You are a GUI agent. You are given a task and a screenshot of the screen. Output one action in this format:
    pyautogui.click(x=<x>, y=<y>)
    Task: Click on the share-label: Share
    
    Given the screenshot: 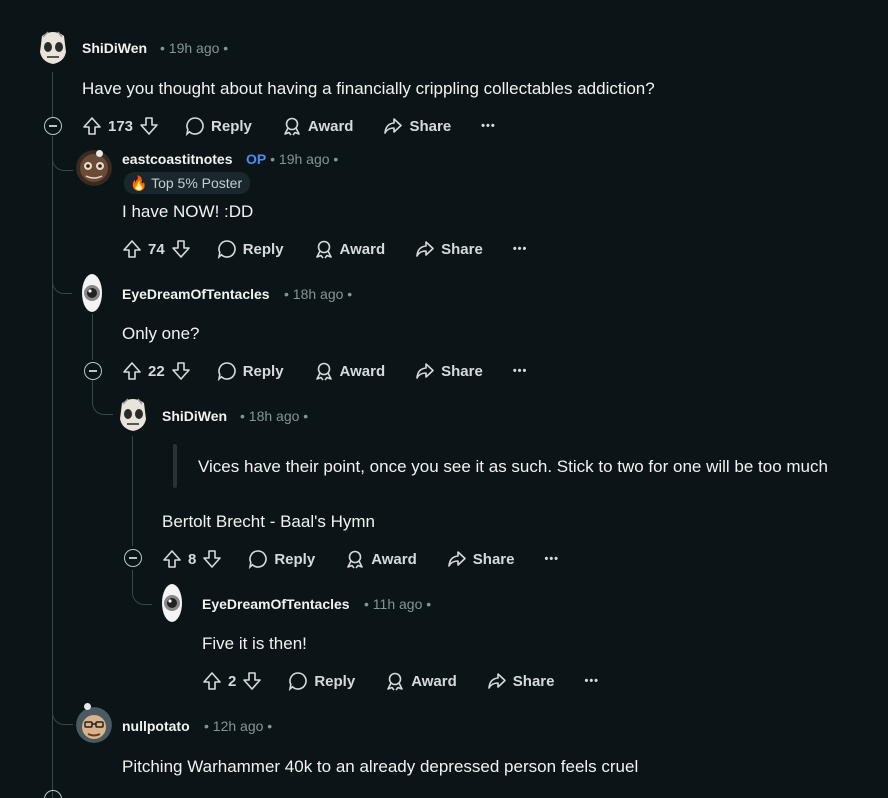 What is the action you would take?
    pyautogui.click(x=493, y=559)
    